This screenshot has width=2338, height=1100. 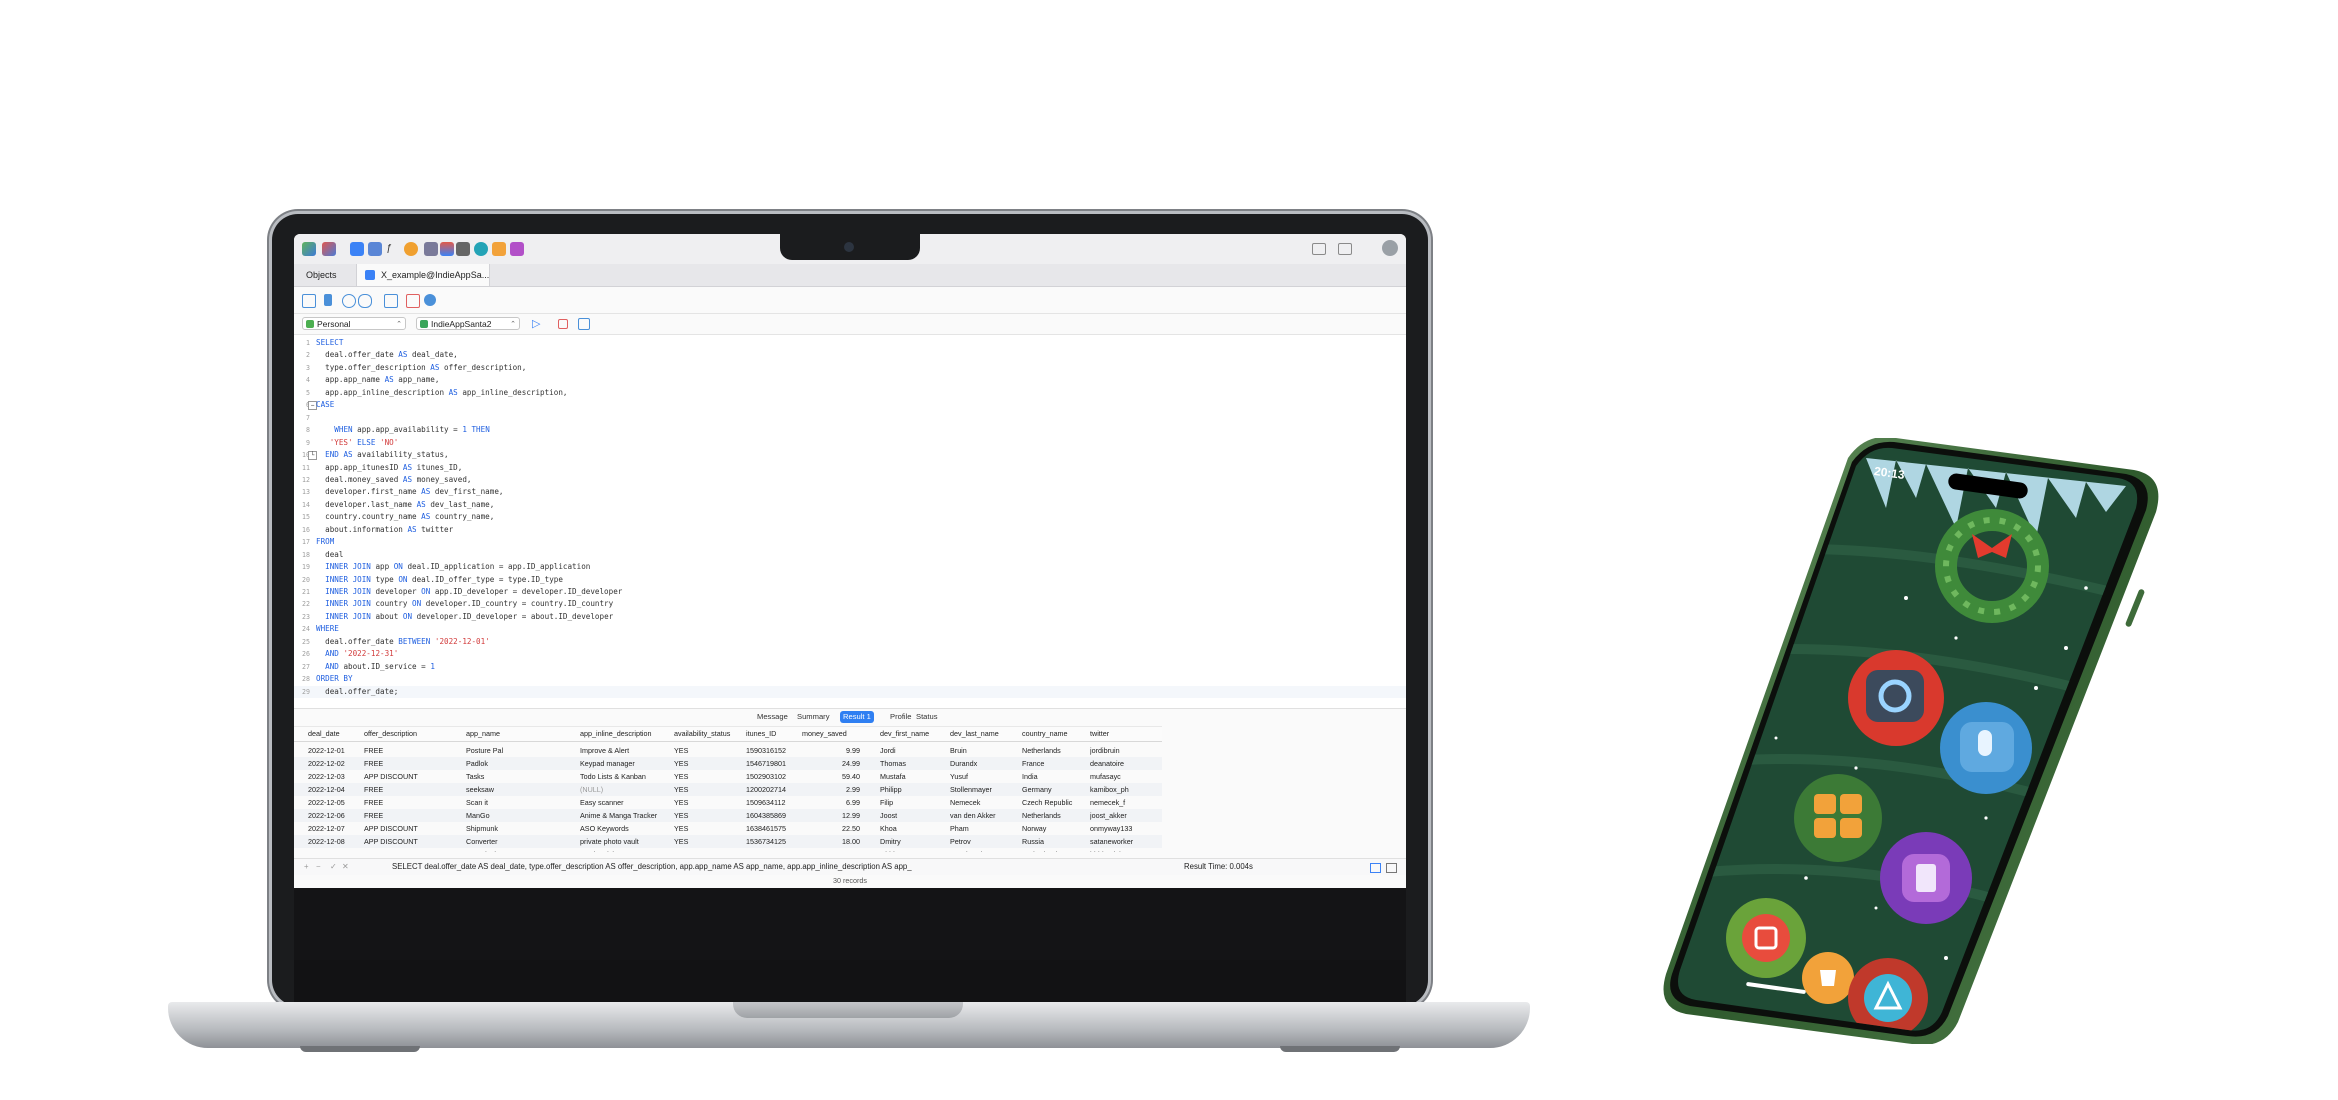 What do you see at coordinates (850, 405) in the screenshot?
I see `code-line: 6−CASE` at bounding box center [850, 405].